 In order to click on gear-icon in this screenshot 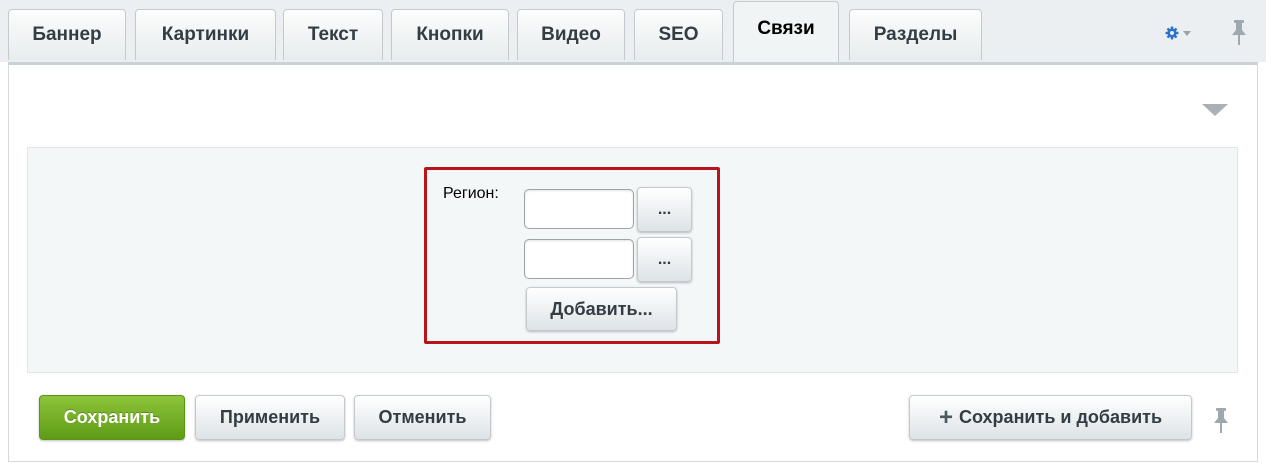, I will do `click(1172, 33)`.